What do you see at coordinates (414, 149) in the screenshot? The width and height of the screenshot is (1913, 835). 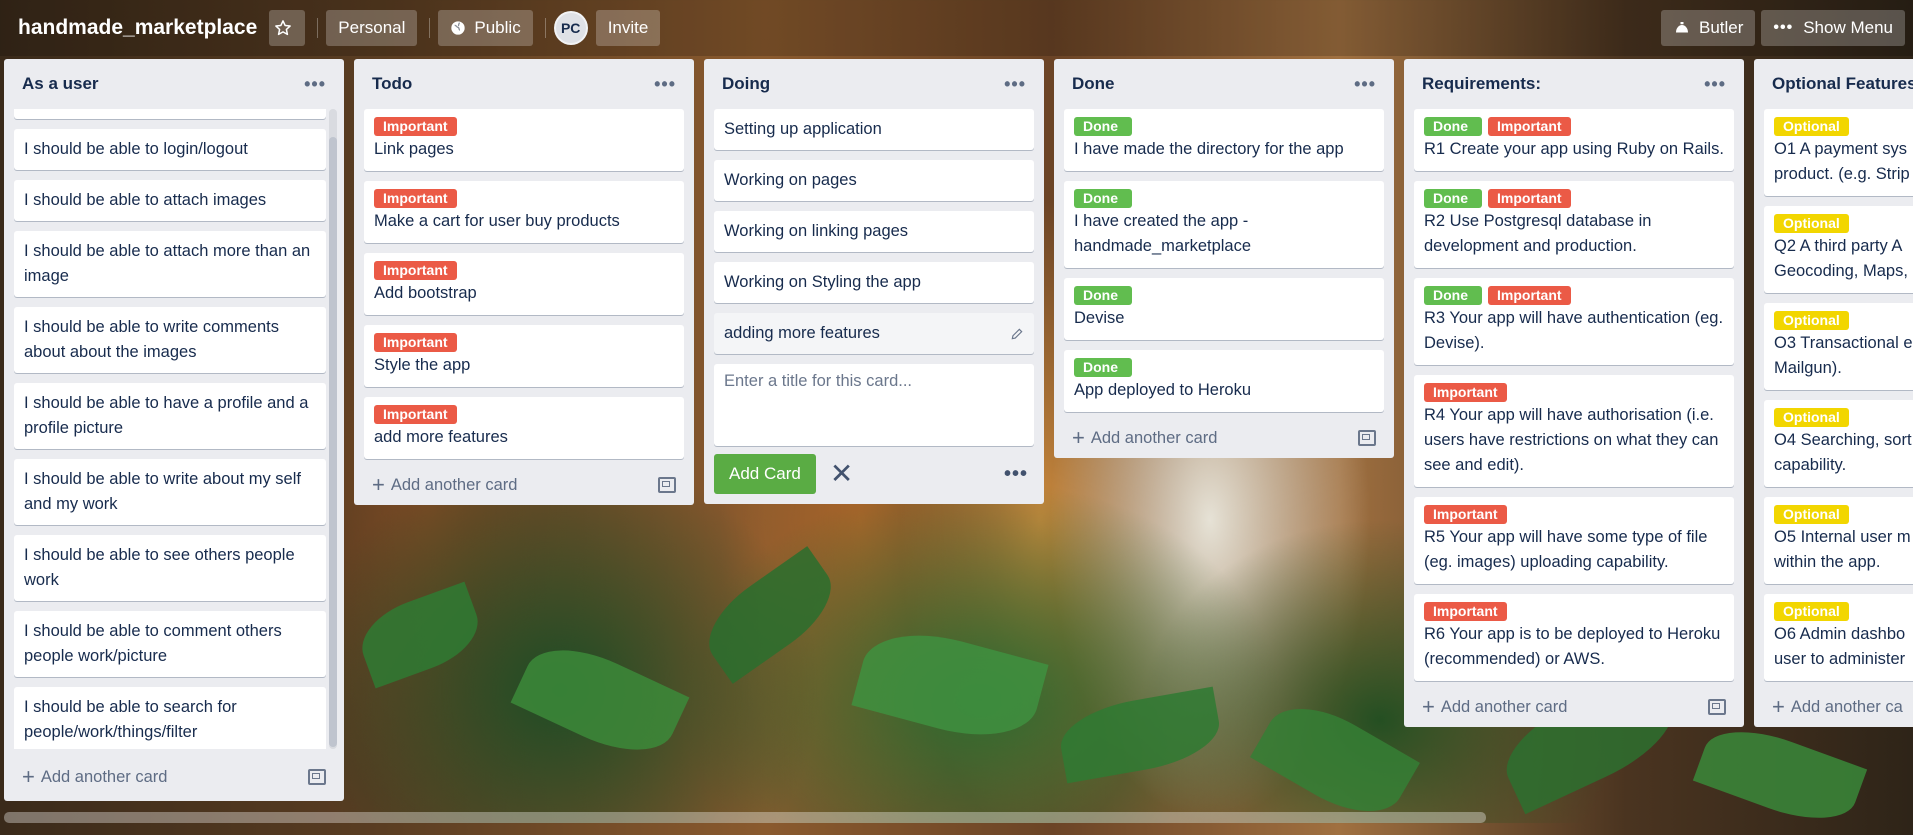 I see `card-title: Link pages` at bounding box center [414, 149].